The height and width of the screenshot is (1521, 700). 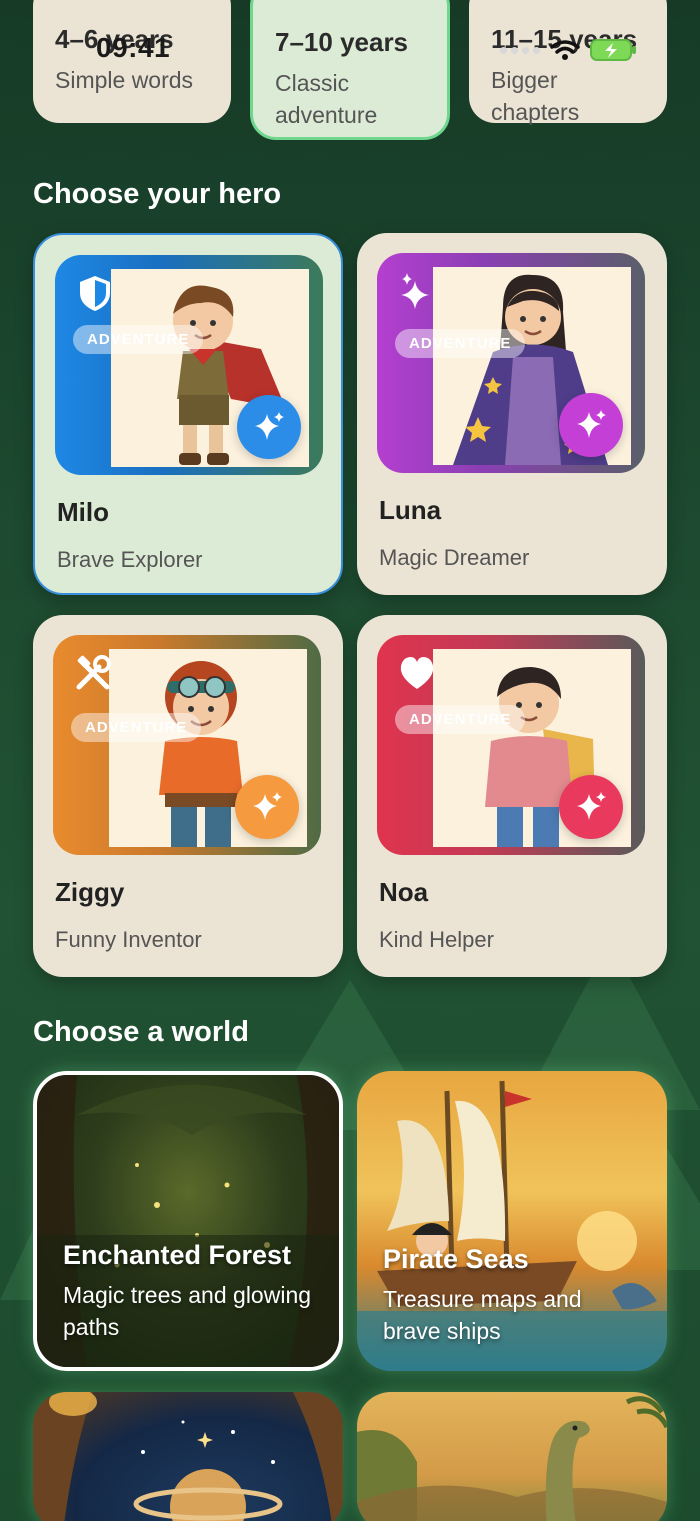 What do you see at coordinates (157, 194) in the screenshot?
I see `heroes-section-title: Choose your hero` at bounding box center [157, 194].